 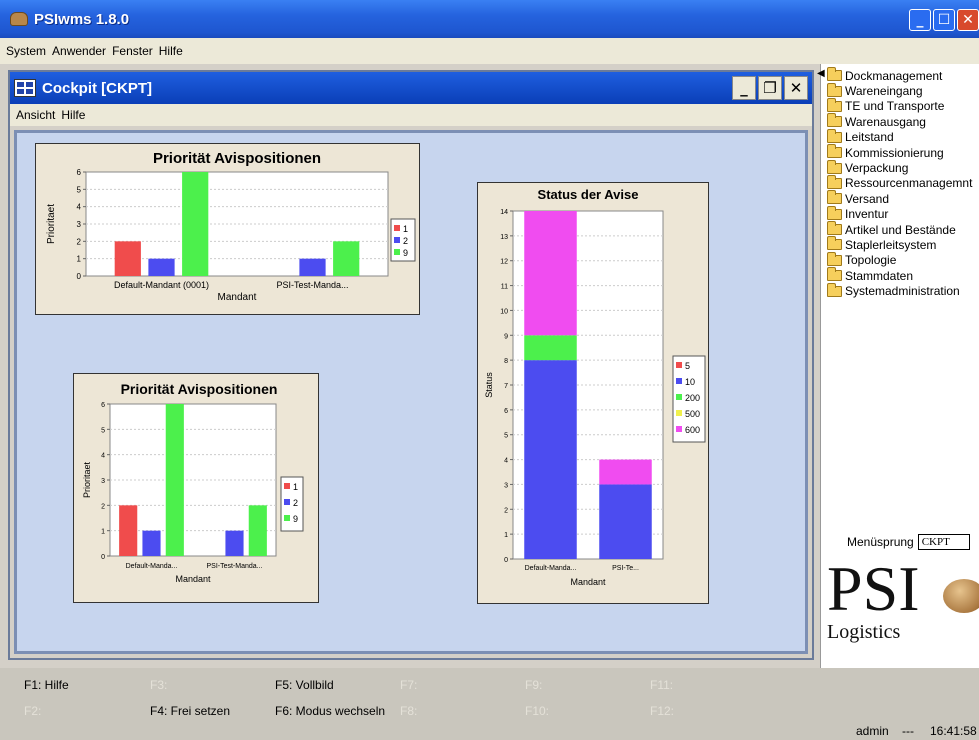 What do you see at coordinates (73, 115) in the screenshot?
I see `menu-cockpit-hilfe: Hilfe` at bounding box center [73, 115].